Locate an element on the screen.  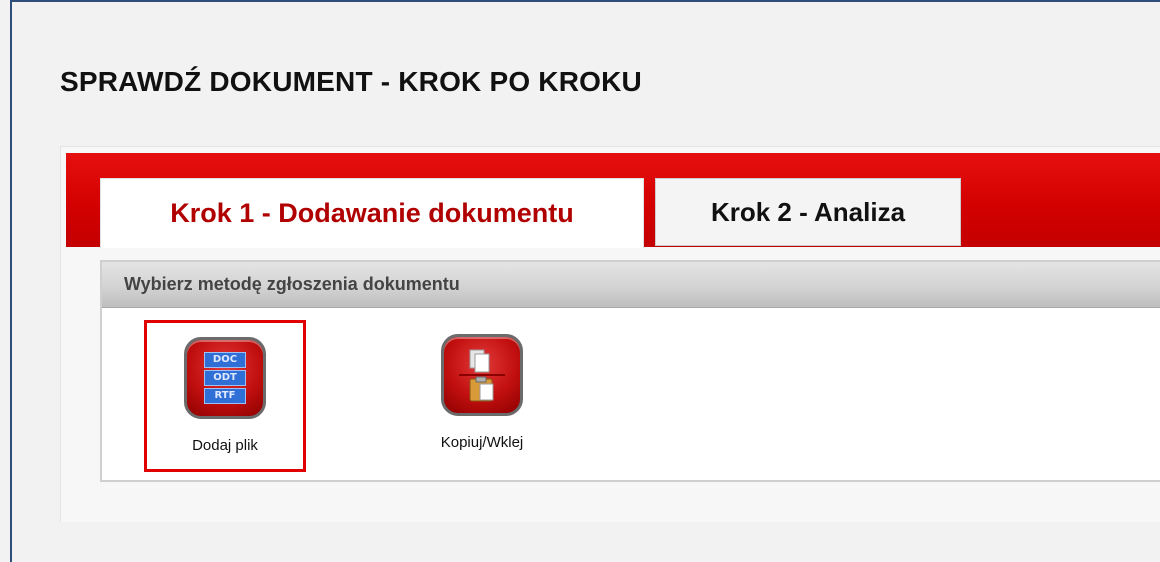
tab-step-1-label: Krok 1 - Dodawanie dokumentu is located at coordinates (372, 213).